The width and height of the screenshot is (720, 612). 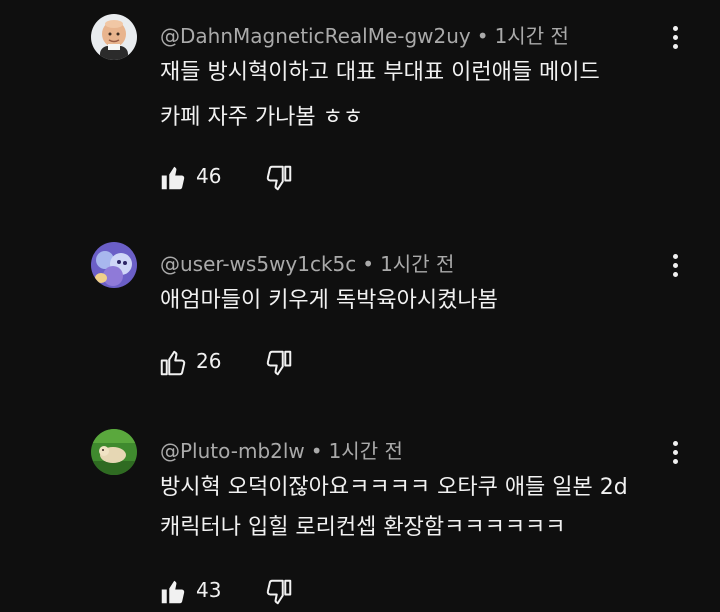 What do you see at coordinates (209, 361) in the screenshot?
I see `like-count: 26` at bounding box center [209, 361].